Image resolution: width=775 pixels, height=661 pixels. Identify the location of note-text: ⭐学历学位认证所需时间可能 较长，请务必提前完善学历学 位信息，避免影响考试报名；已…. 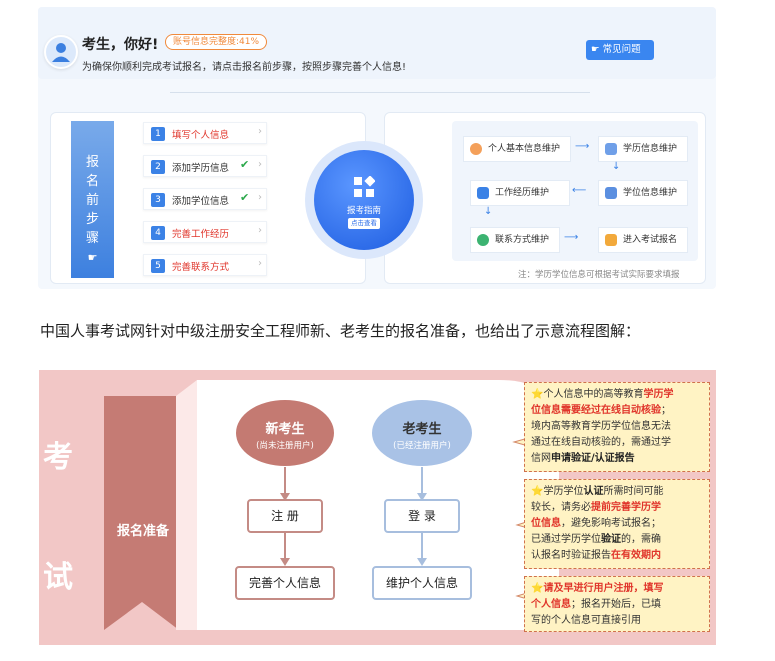
(617, 524).